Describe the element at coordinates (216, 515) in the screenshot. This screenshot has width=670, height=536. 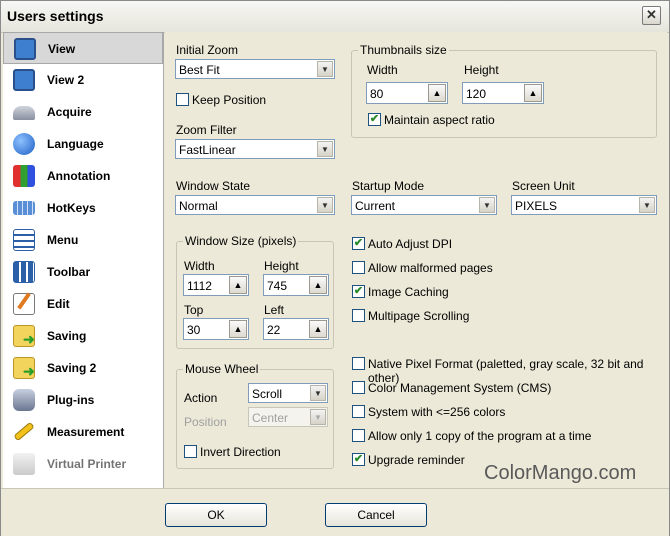
I see `ok-button: OK` at that location.